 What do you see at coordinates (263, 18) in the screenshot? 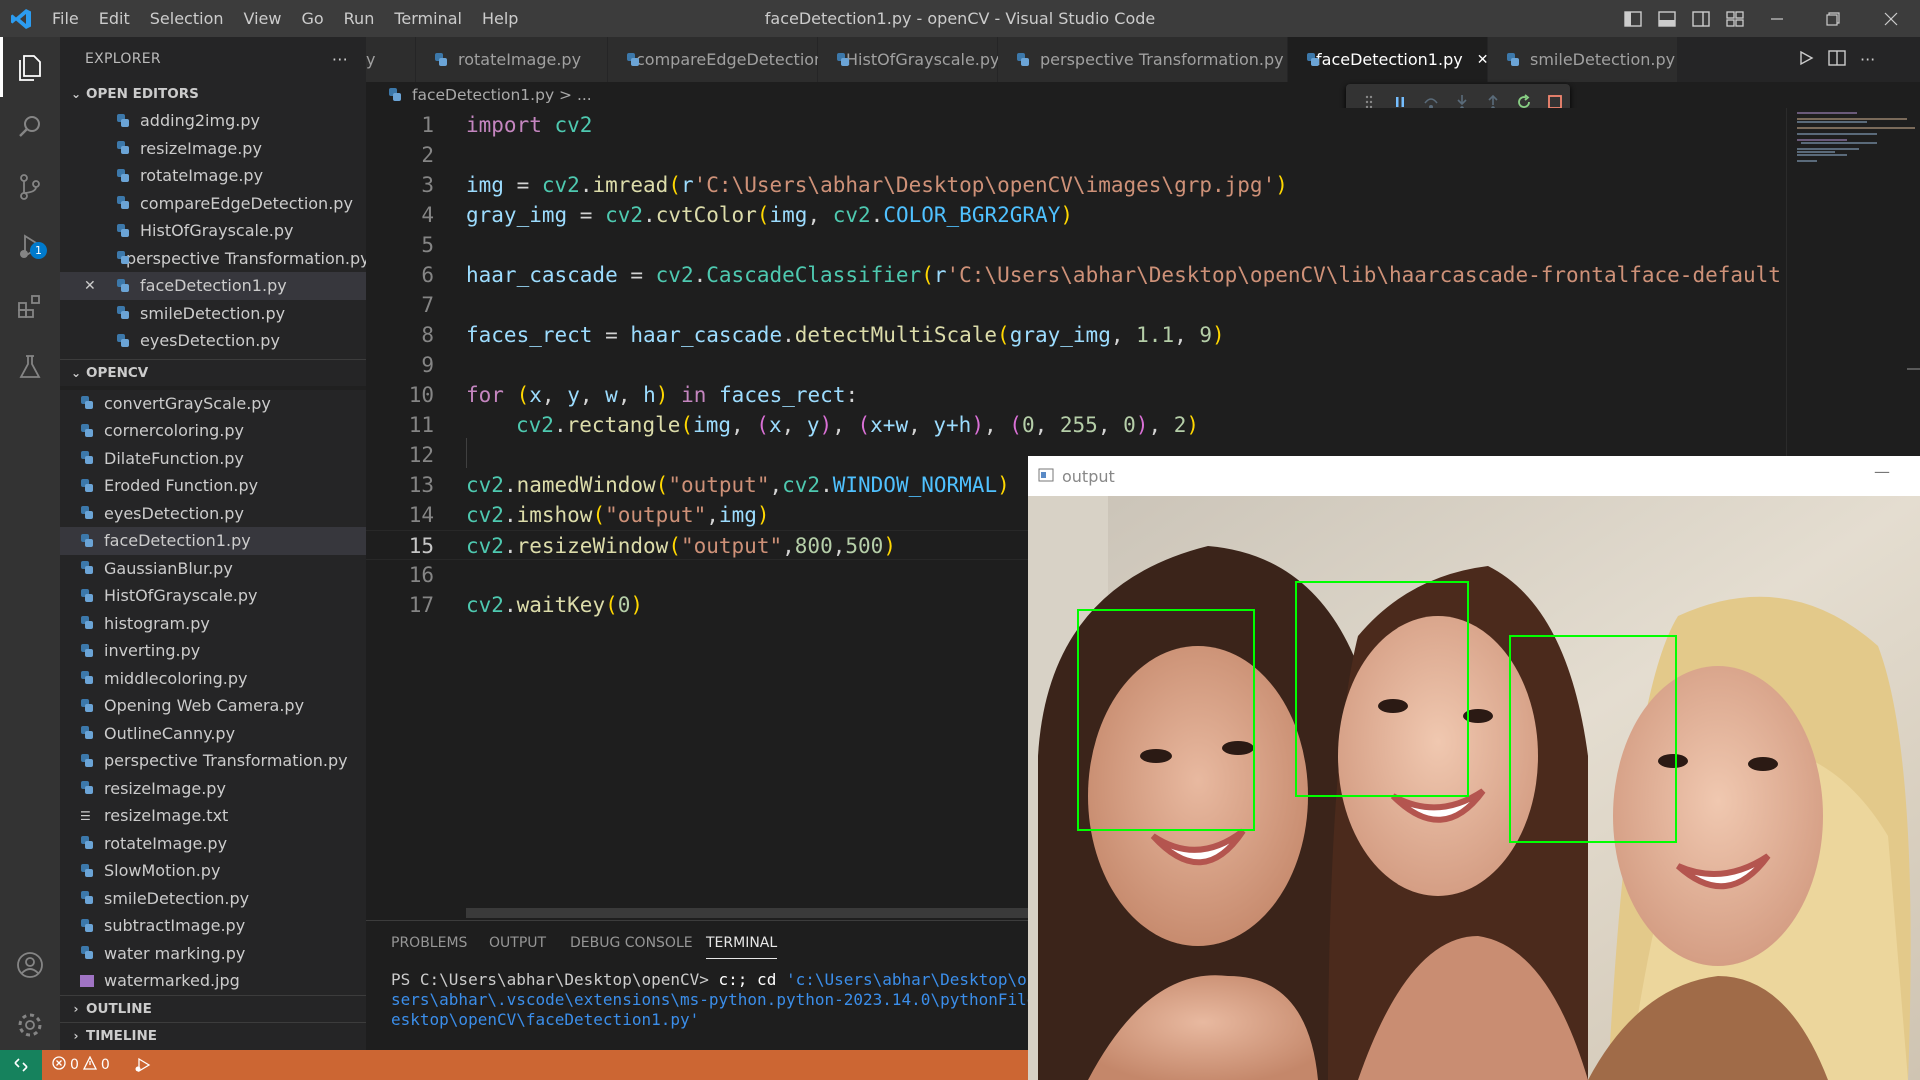
I see `menu-view: View` at bounding box center [263, 18].